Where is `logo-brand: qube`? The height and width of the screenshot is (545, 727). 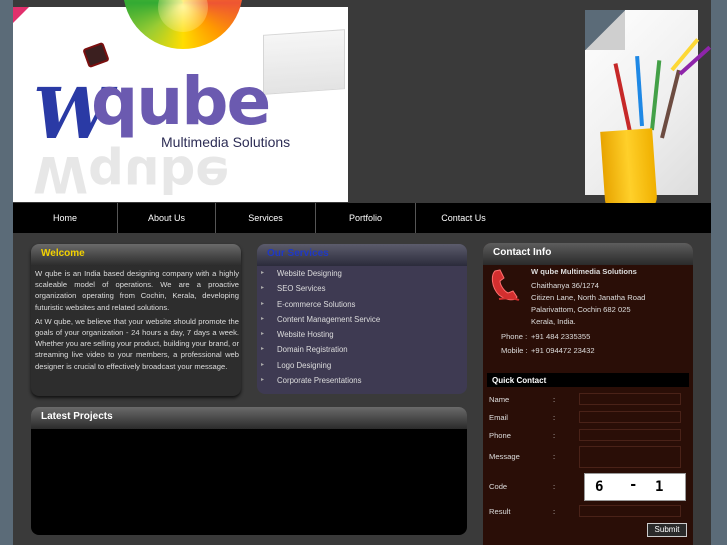
logo-brand: qube is located at coordinates (181, 101).